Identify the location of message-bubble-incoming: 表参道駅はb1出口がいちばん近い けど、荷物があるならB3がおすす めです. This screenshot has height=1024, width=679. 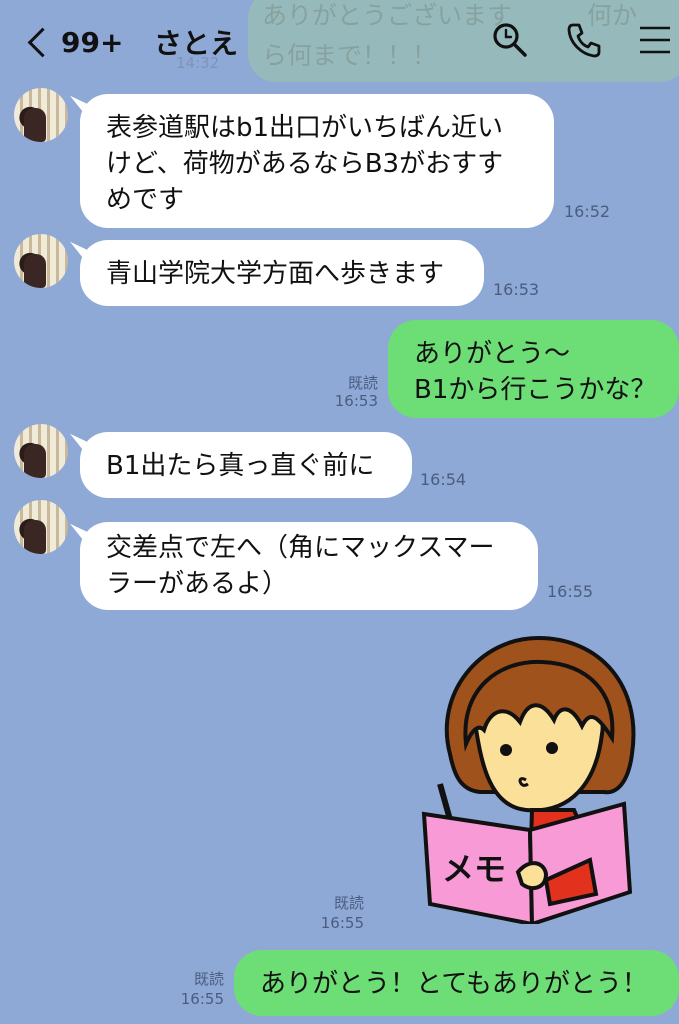
(317, 161).